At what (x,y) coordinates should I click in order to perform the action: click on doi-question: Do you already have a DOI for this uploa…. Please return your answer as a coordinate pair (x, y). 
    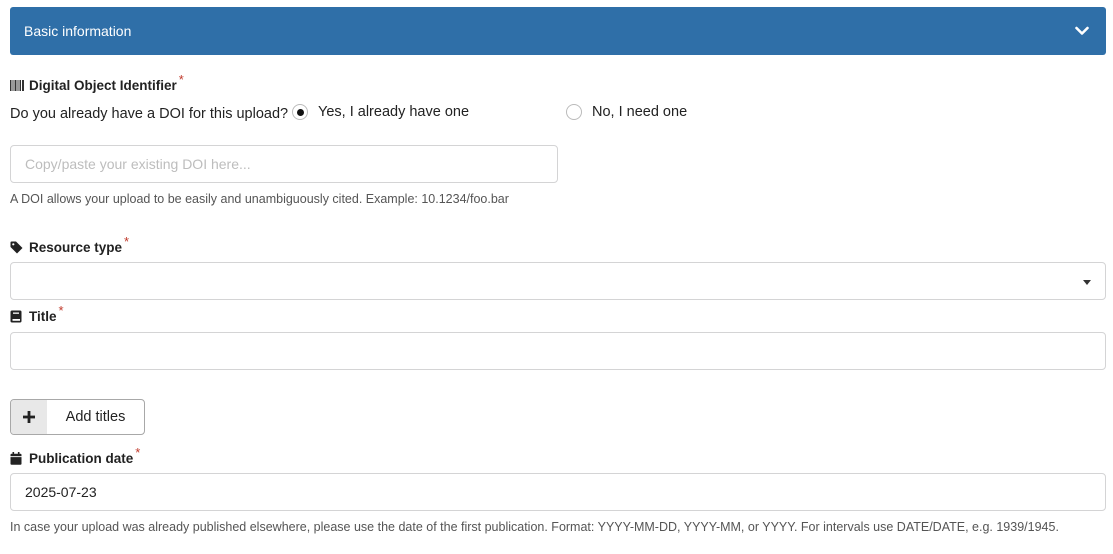
    Looking at the image, I should click on (149, 114).